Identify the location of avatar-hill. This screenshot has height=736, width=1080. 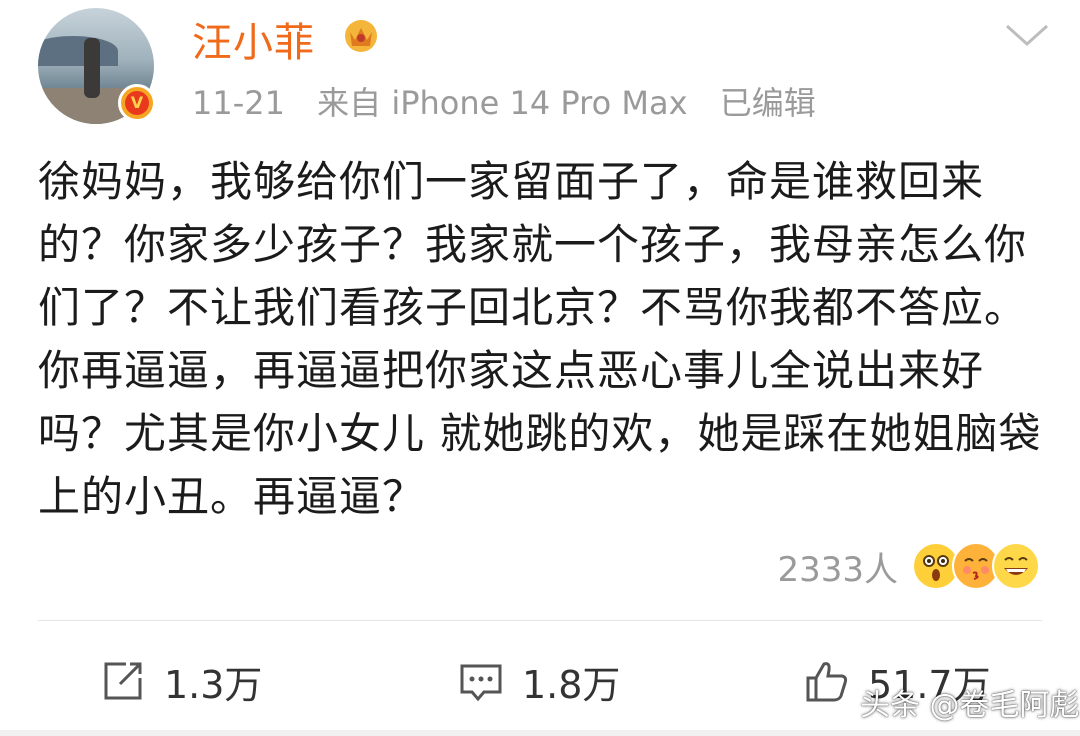
(78, 51).